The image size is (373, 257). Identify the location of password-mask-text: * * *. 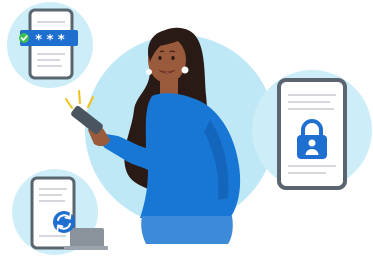
(50, 40).